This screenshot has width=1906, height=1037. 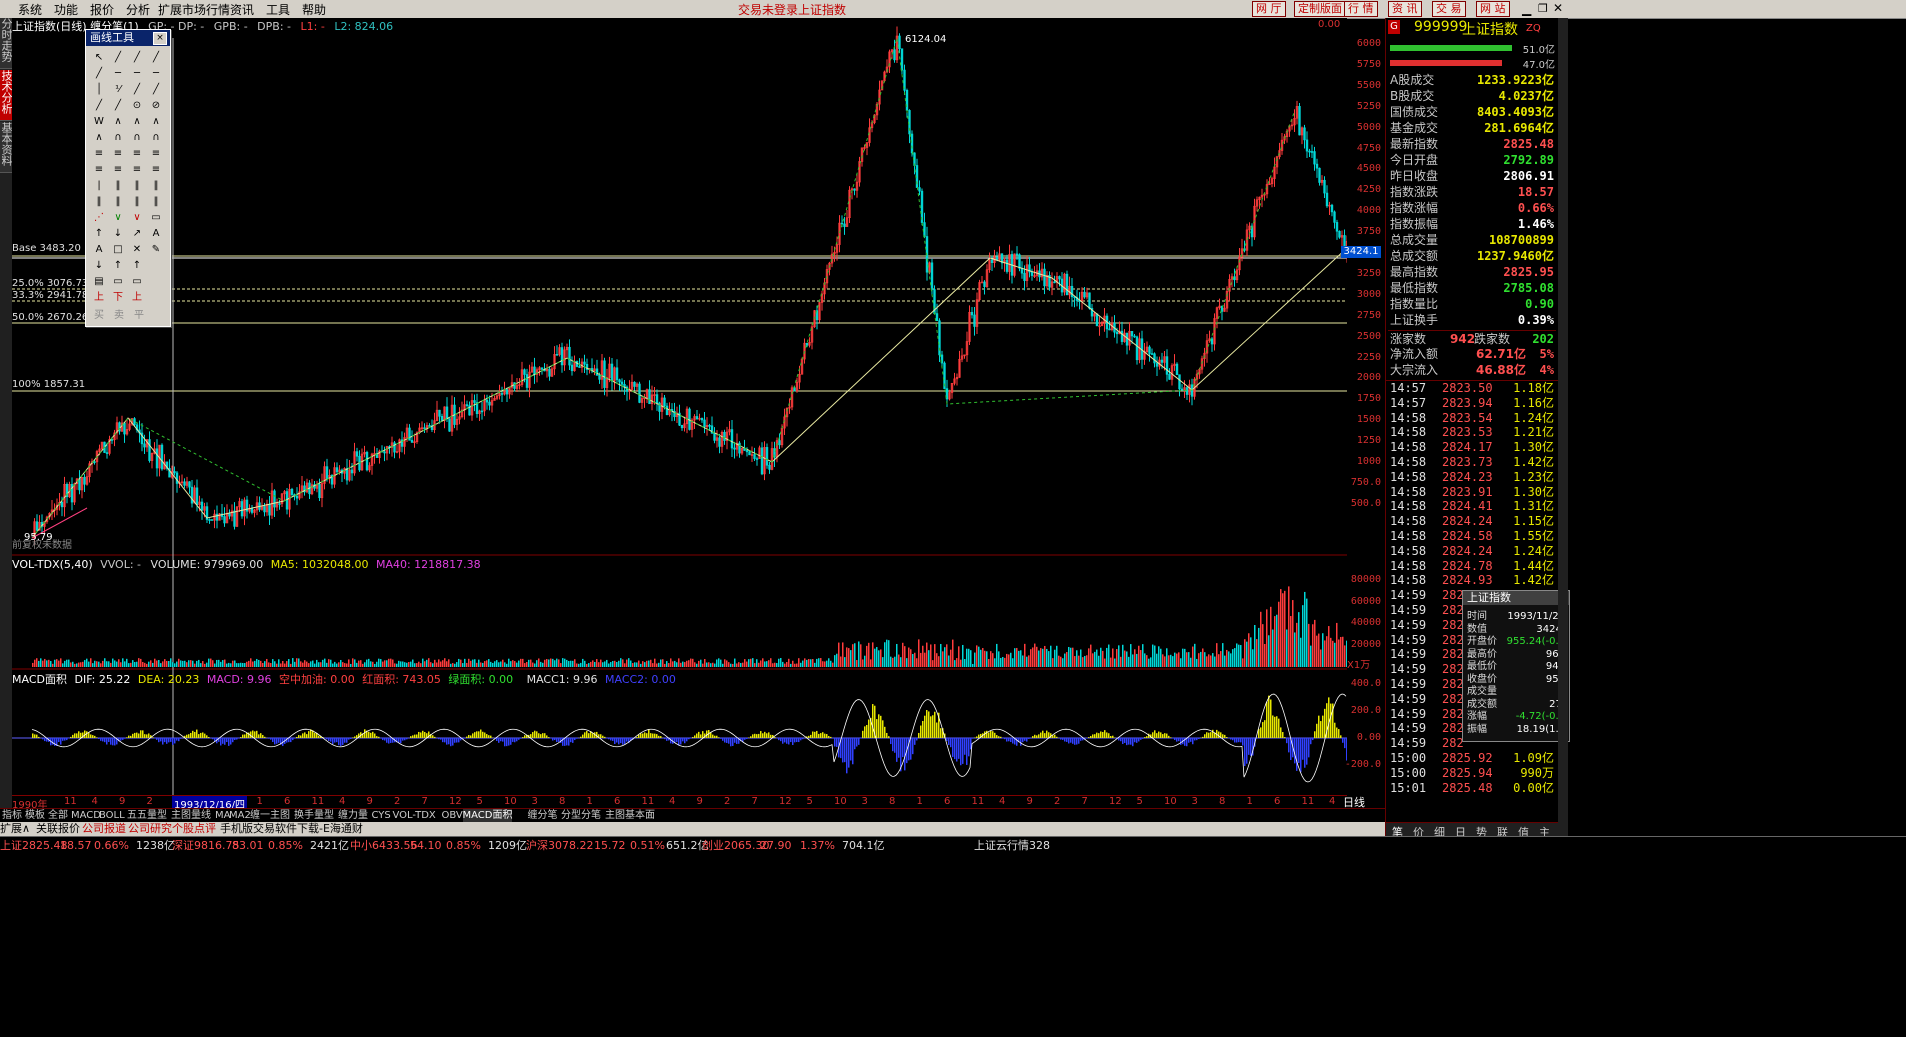 I want to click on draw-tool-icon: □, so click(x=118, y=250).